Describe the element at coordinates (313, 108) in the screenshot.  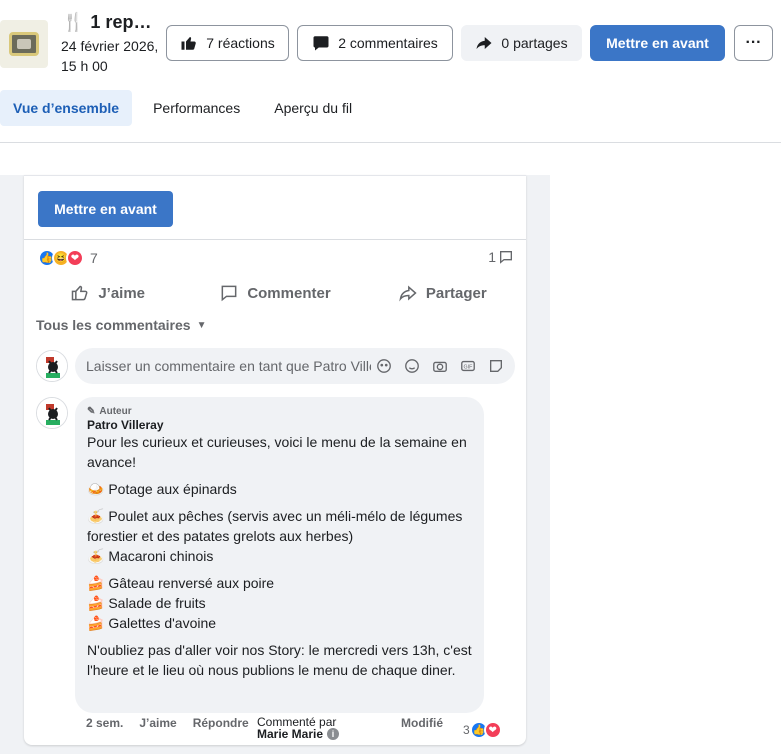
I see `tab-feed-preview: Aperçu du fil` at that location.